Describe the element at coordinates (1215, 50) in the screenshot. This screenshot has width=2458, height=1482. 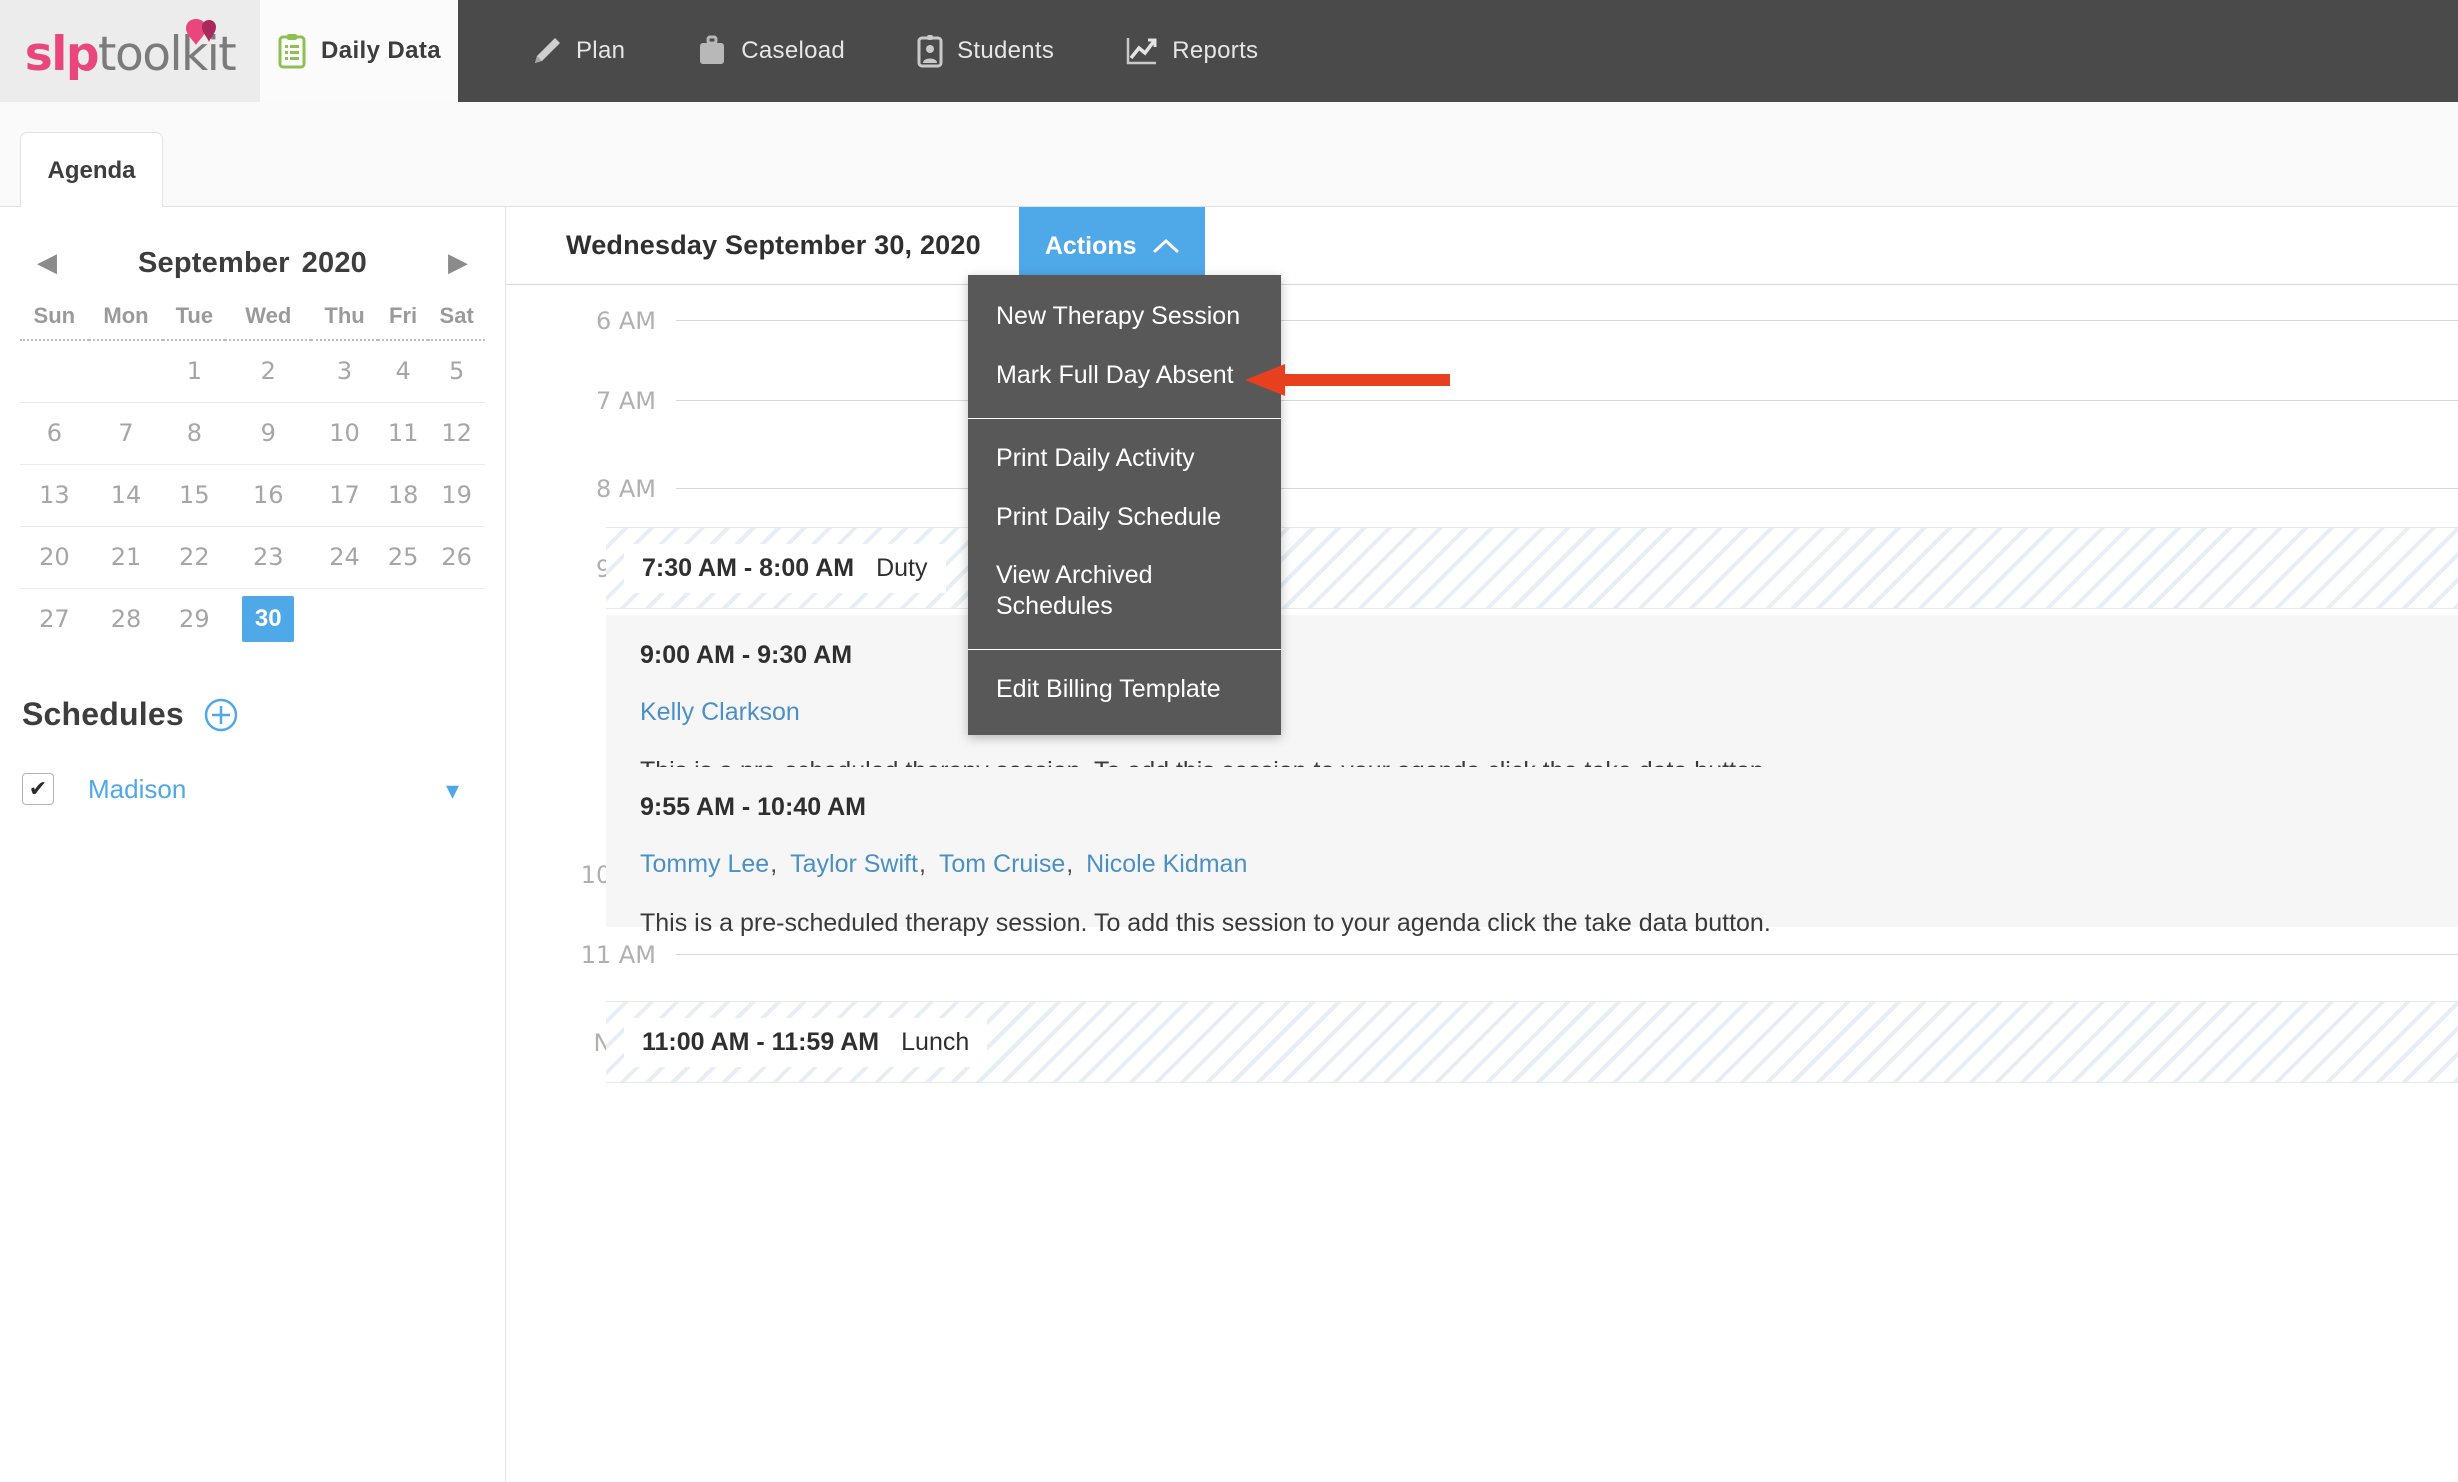
I see `nav-label-reports: Reports` at that location.